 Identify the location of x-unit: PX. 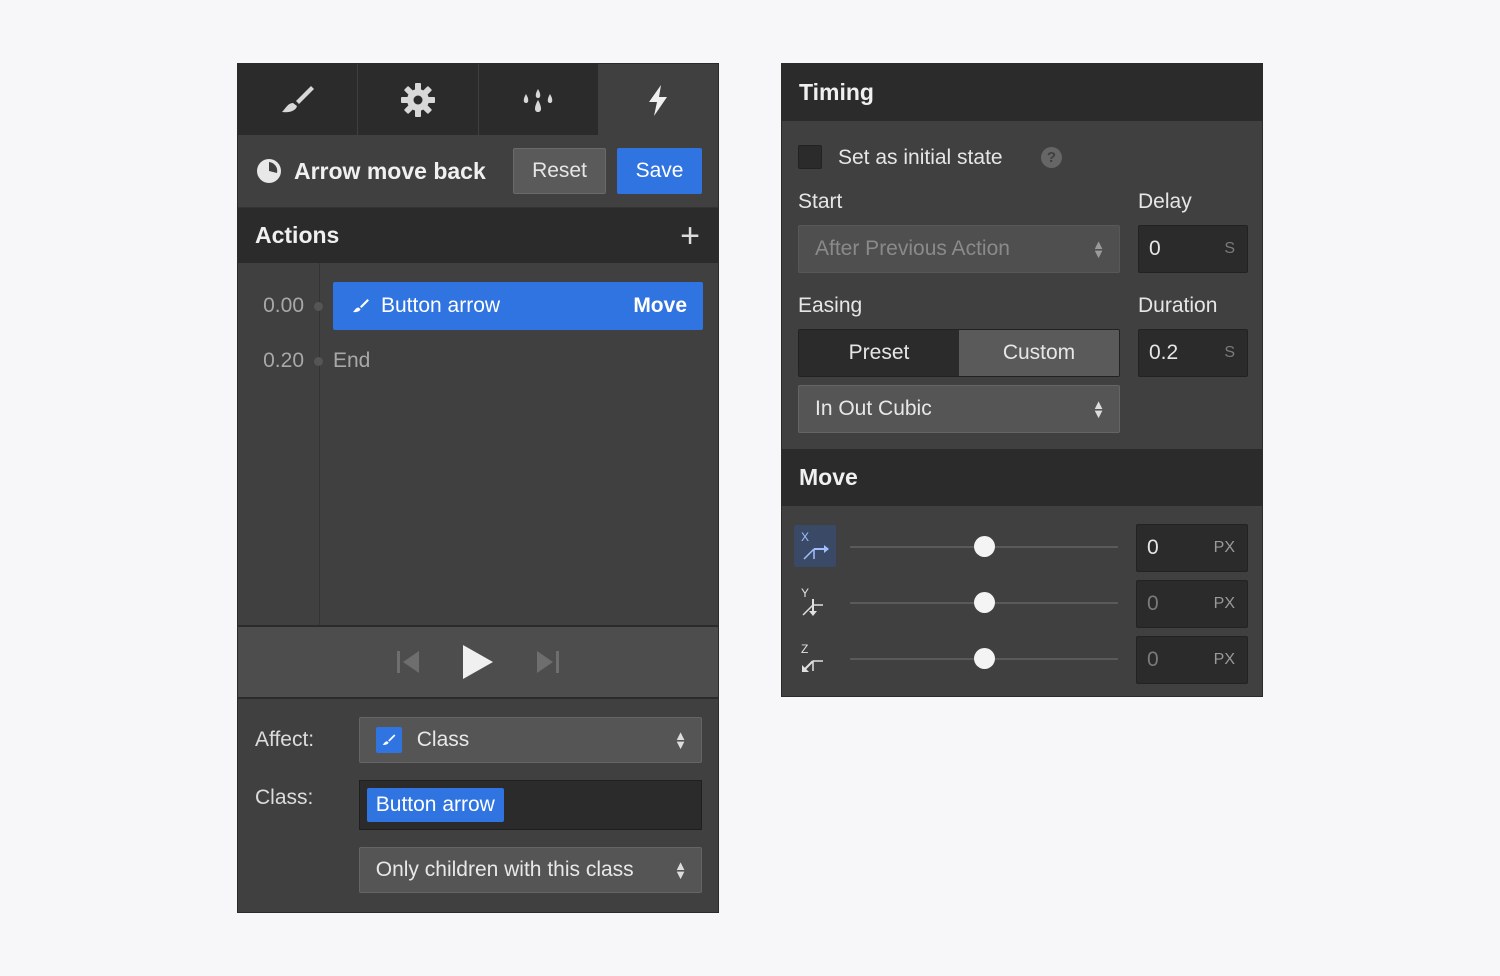
(1224, 547).